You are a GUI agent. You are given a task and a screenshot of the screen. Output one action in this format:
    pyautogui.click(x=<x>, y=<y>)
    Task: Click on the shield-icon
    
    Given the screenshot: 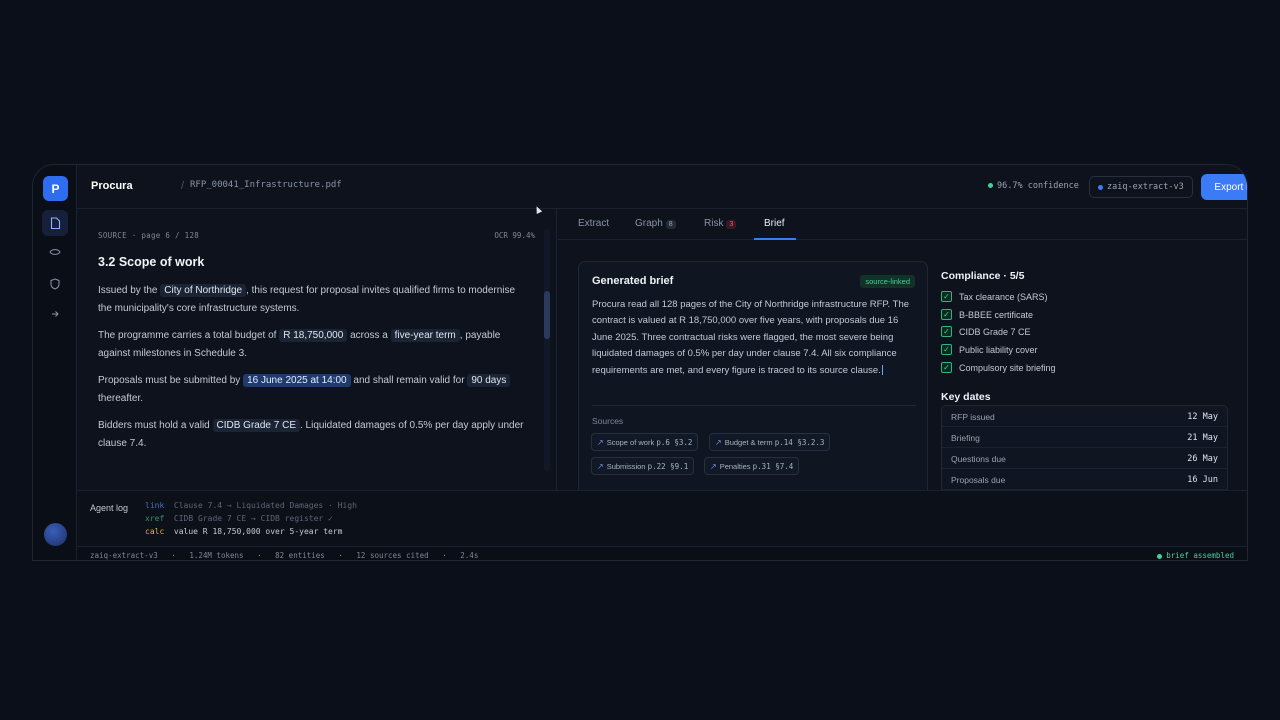 What is the action you would take?
    pyautogui.click(x=55, y=284)
    